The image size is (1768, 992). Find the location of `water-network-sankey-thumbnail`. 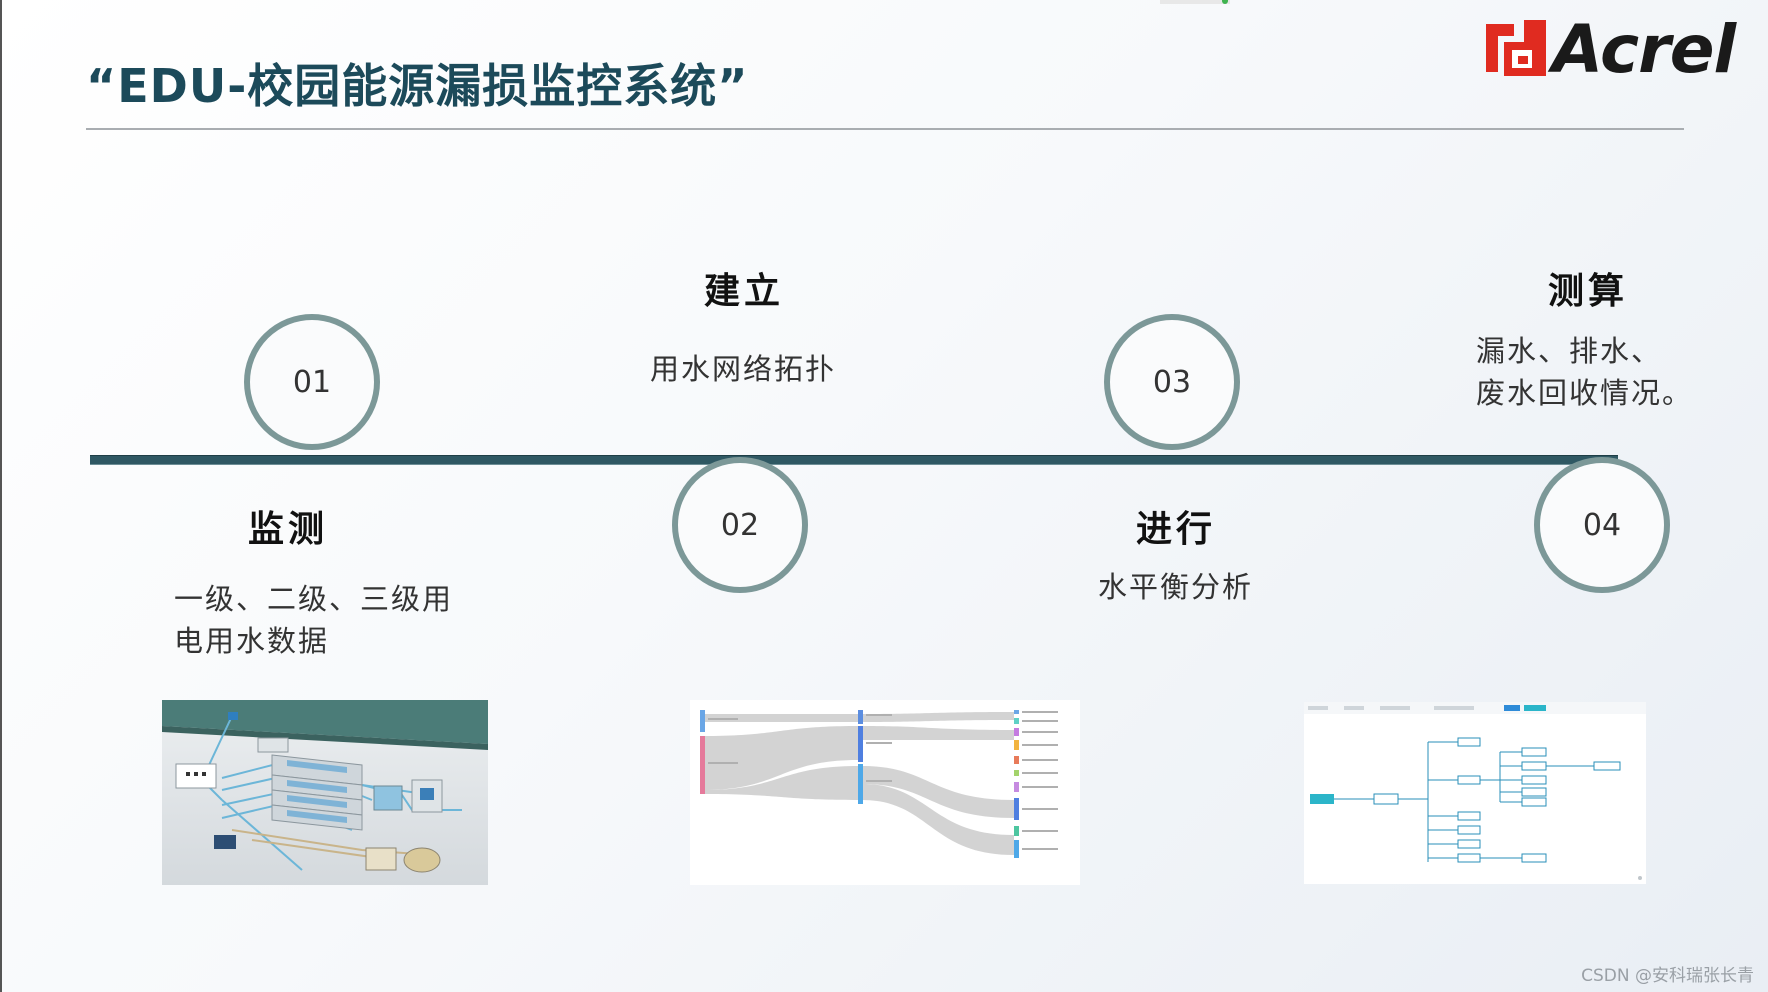

water-network-sankey-thumbnail is located at coordinates (885, 792).